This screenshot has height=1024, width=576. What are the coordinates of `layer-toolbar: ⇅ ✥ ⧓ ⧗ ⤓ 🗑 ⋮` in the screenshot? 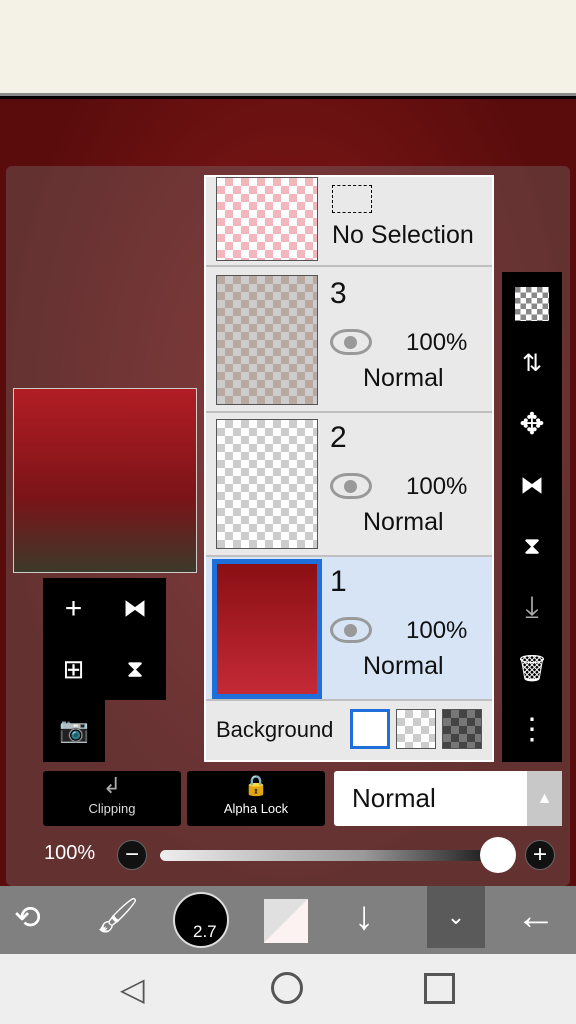 It's located at (532, 517).